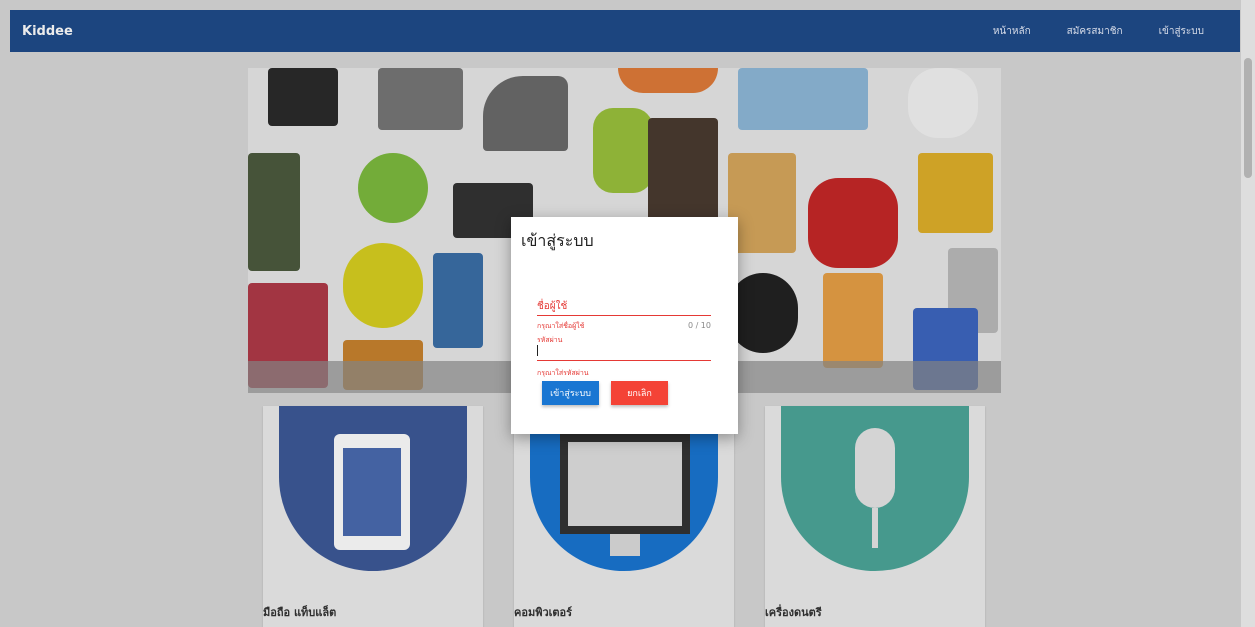 The height and width of the screenshot is (627, 1255). What do you see at coordinates (699, 325) in the screenshot?
I see `username-counter: 0 / 10` at bounding box center [699, 325].